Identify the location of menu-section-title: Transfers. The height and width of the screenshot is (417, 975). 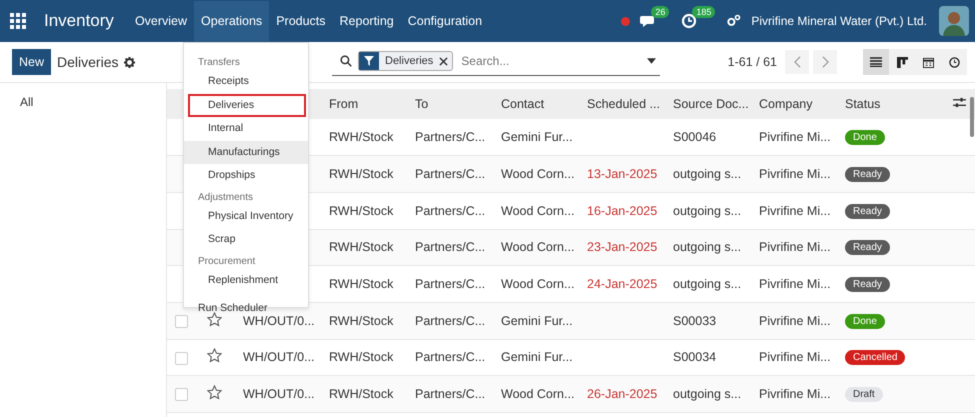
(219, 63).